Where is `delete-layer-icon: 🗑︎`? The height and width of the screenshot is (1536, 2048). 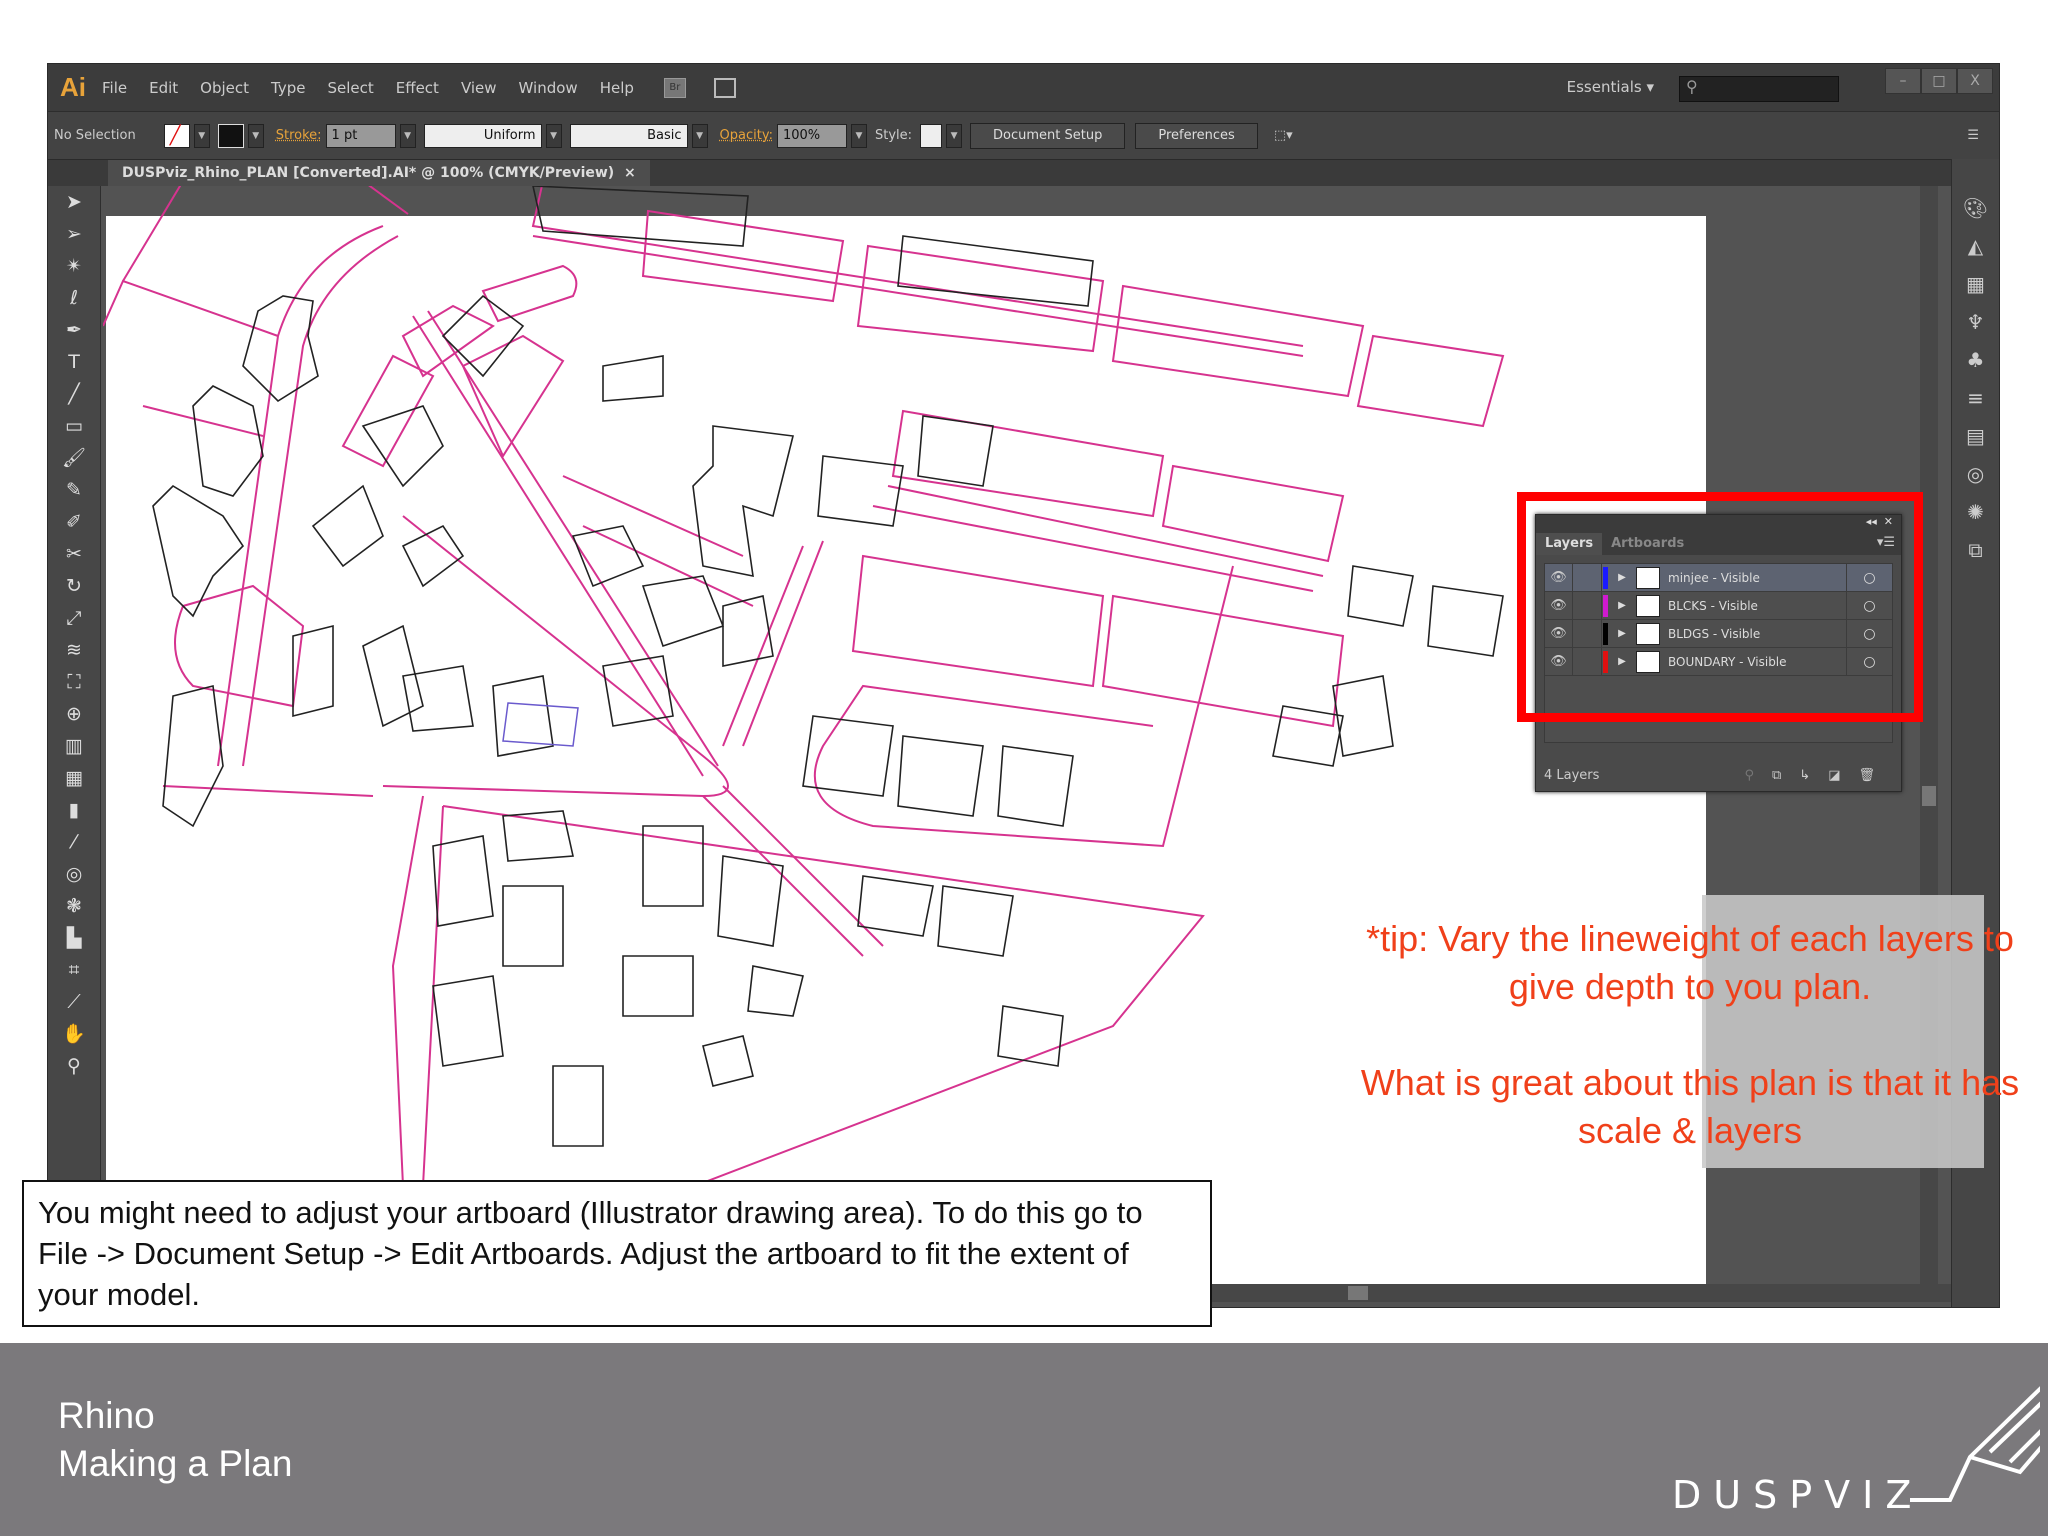 delete-layer-icon: 🗑︎ is located at coordinates (1875, 775).